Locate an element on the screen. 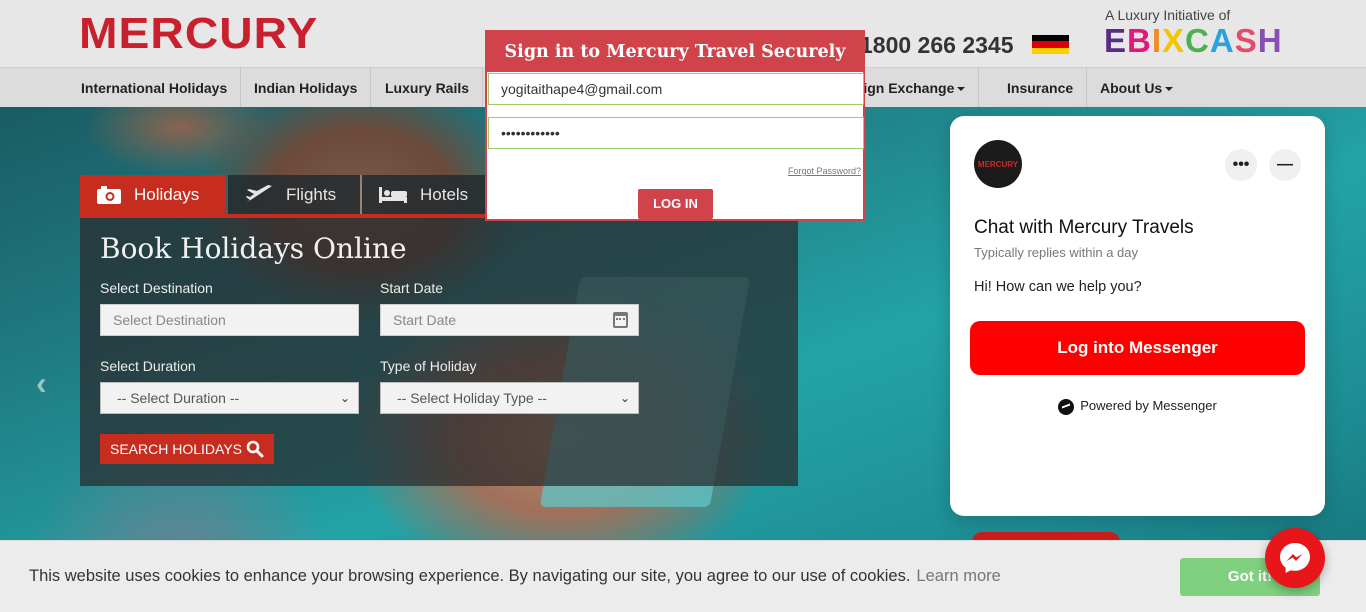 Image resolution: width=1366 pixels, height=612 pixels. ebix-tagline: A Luxury Initiative of is located at coordinates (1168, 15).